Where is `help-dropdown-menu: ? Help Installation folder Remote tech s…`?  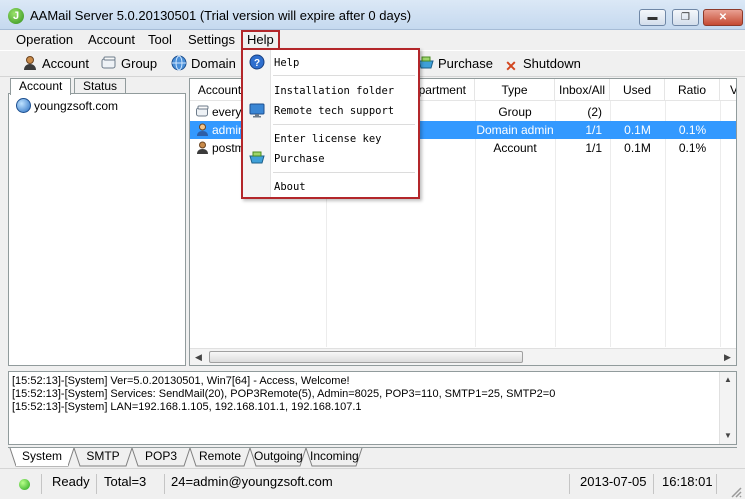
help-dropdown-menu: ? Help Installation folder Remote tech s… is located at coordinates (330, 123).